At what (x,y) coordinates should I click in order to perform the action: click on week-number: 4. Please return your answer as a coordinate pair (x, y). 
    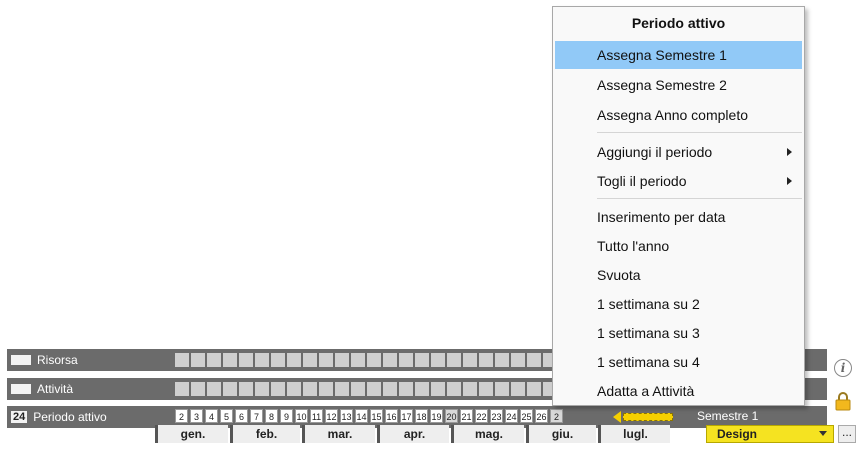
    Looking at the image, I should click on (211, 416).